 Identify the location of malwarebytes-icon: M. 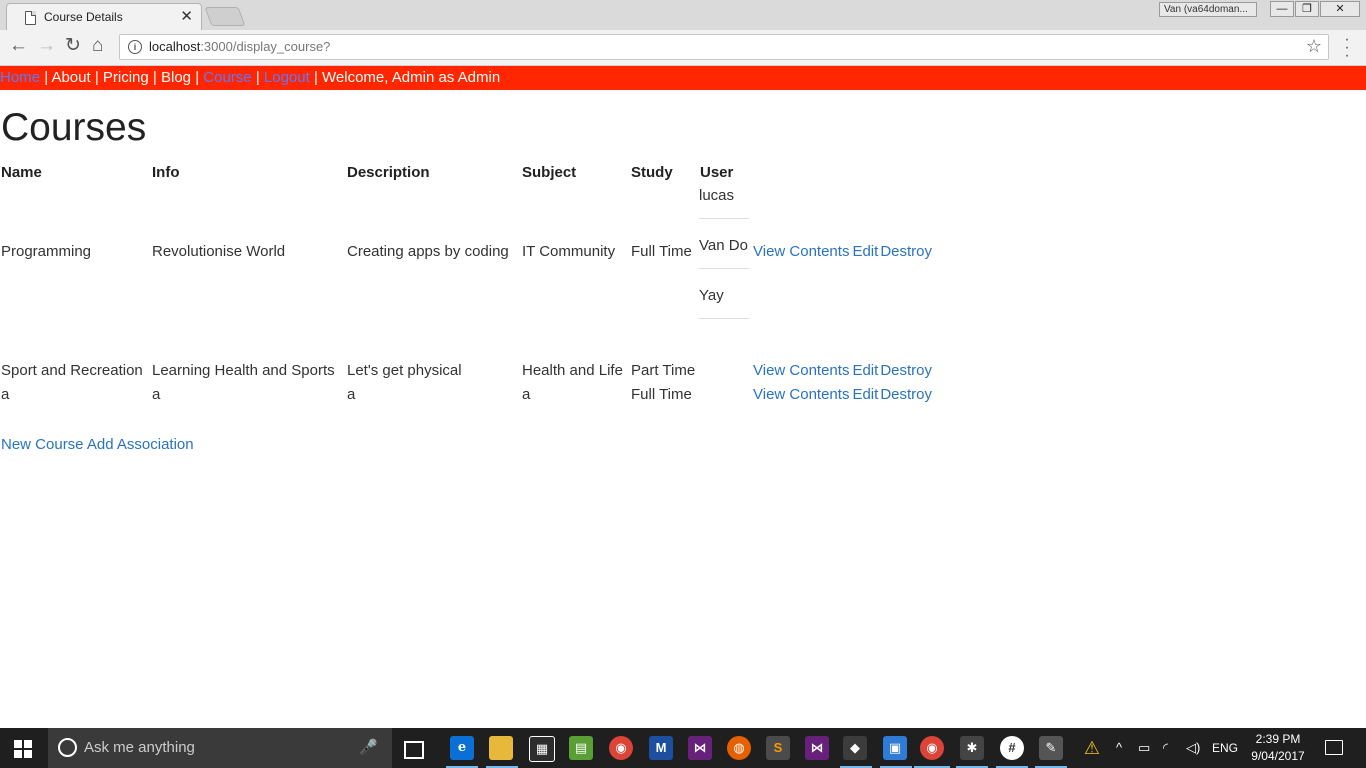
(661, 748).